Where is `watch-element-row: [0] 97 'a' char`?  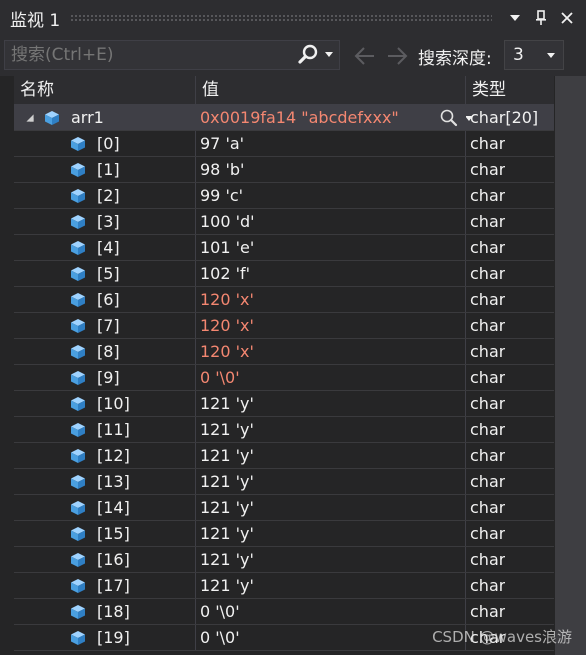
watch-element-row: [0] 97 'a' char is located at coordinates (284, 144).